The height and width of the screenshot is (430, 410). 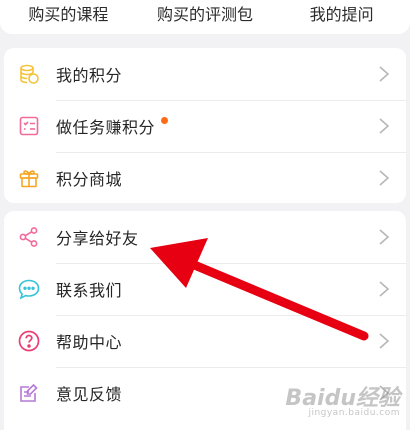 I want to click on tab-purchased-assessments: 购买的评测包, so click(x=205, y=17).